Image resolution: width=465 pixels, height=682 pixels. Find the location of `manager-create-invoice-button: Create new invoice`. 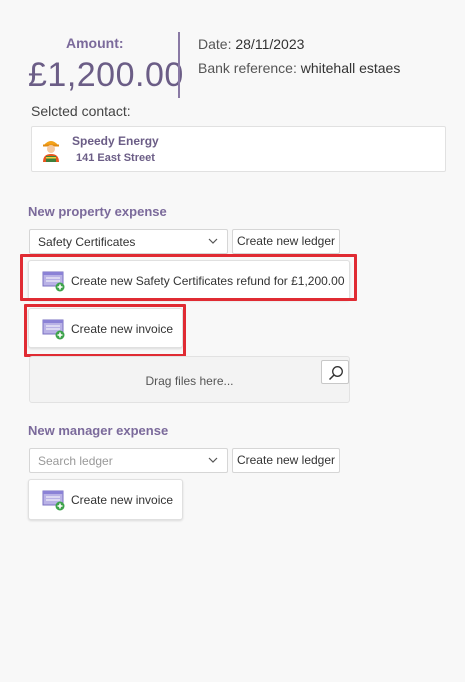

manager-create-invoice-button: Create new invoice is located at coordinates (105, 499).